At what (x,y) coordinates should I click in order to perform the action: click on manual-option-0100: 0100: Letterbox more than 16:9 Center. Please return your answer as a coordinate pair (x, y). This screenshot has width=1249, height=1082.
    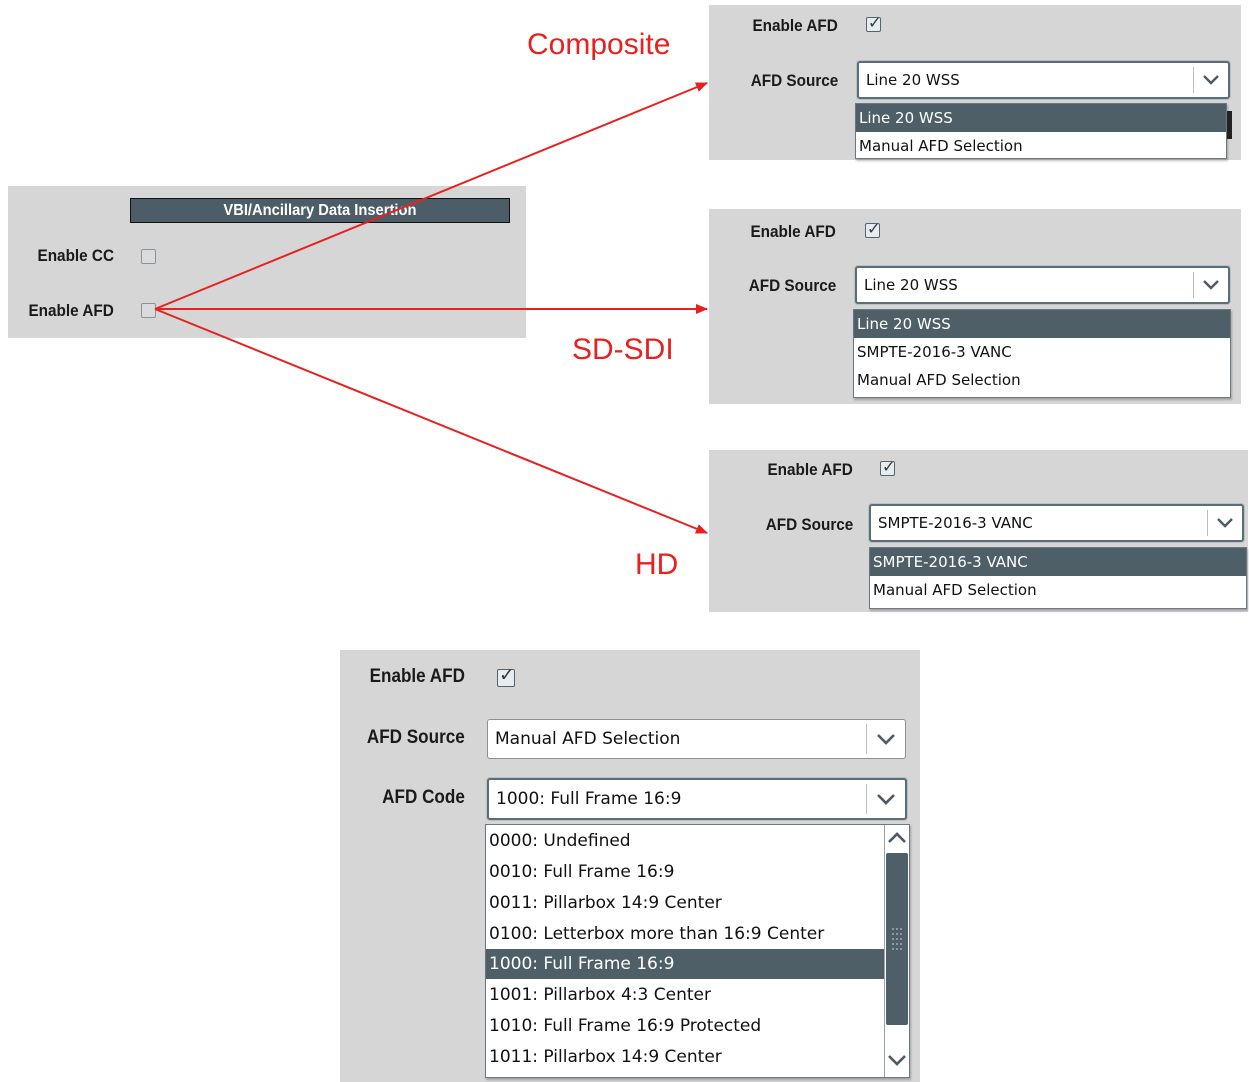
    Looking at the image, I should click on (685, 933).